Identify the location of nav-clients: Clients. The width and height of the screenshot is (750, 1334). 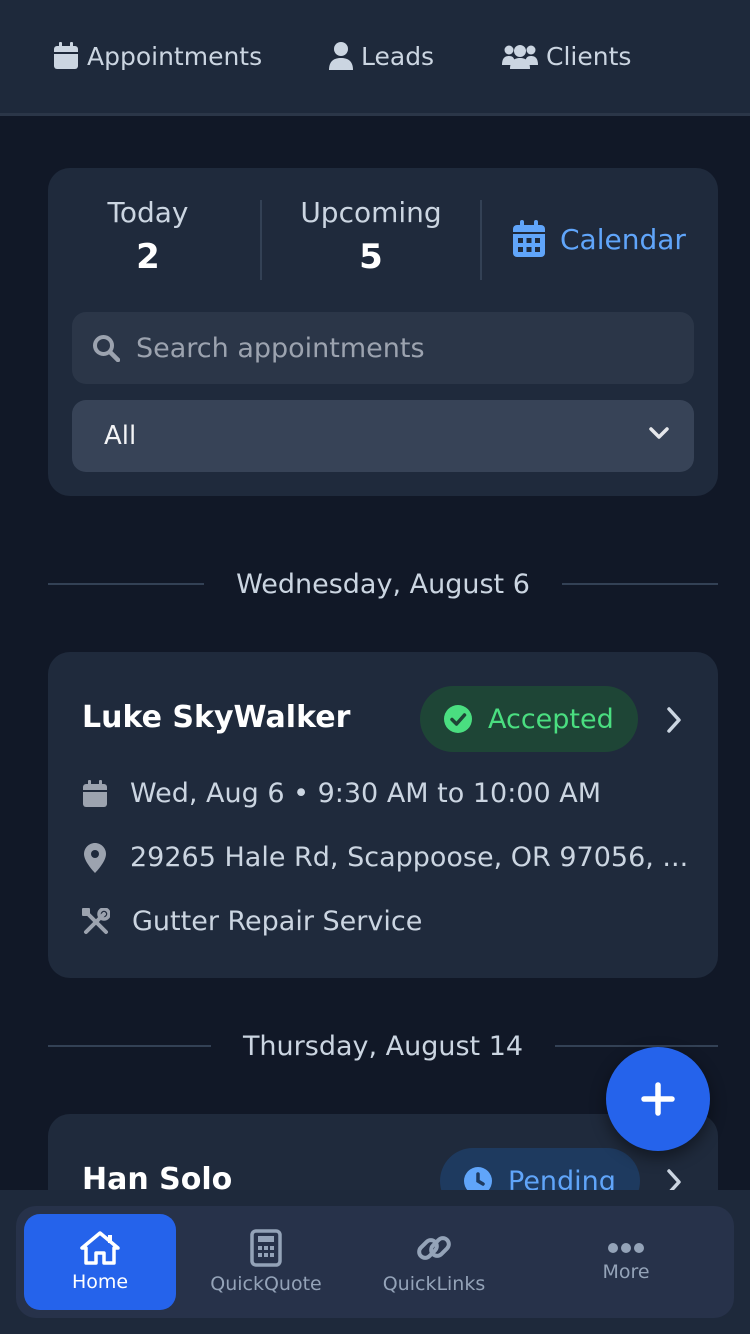
(566, 56).